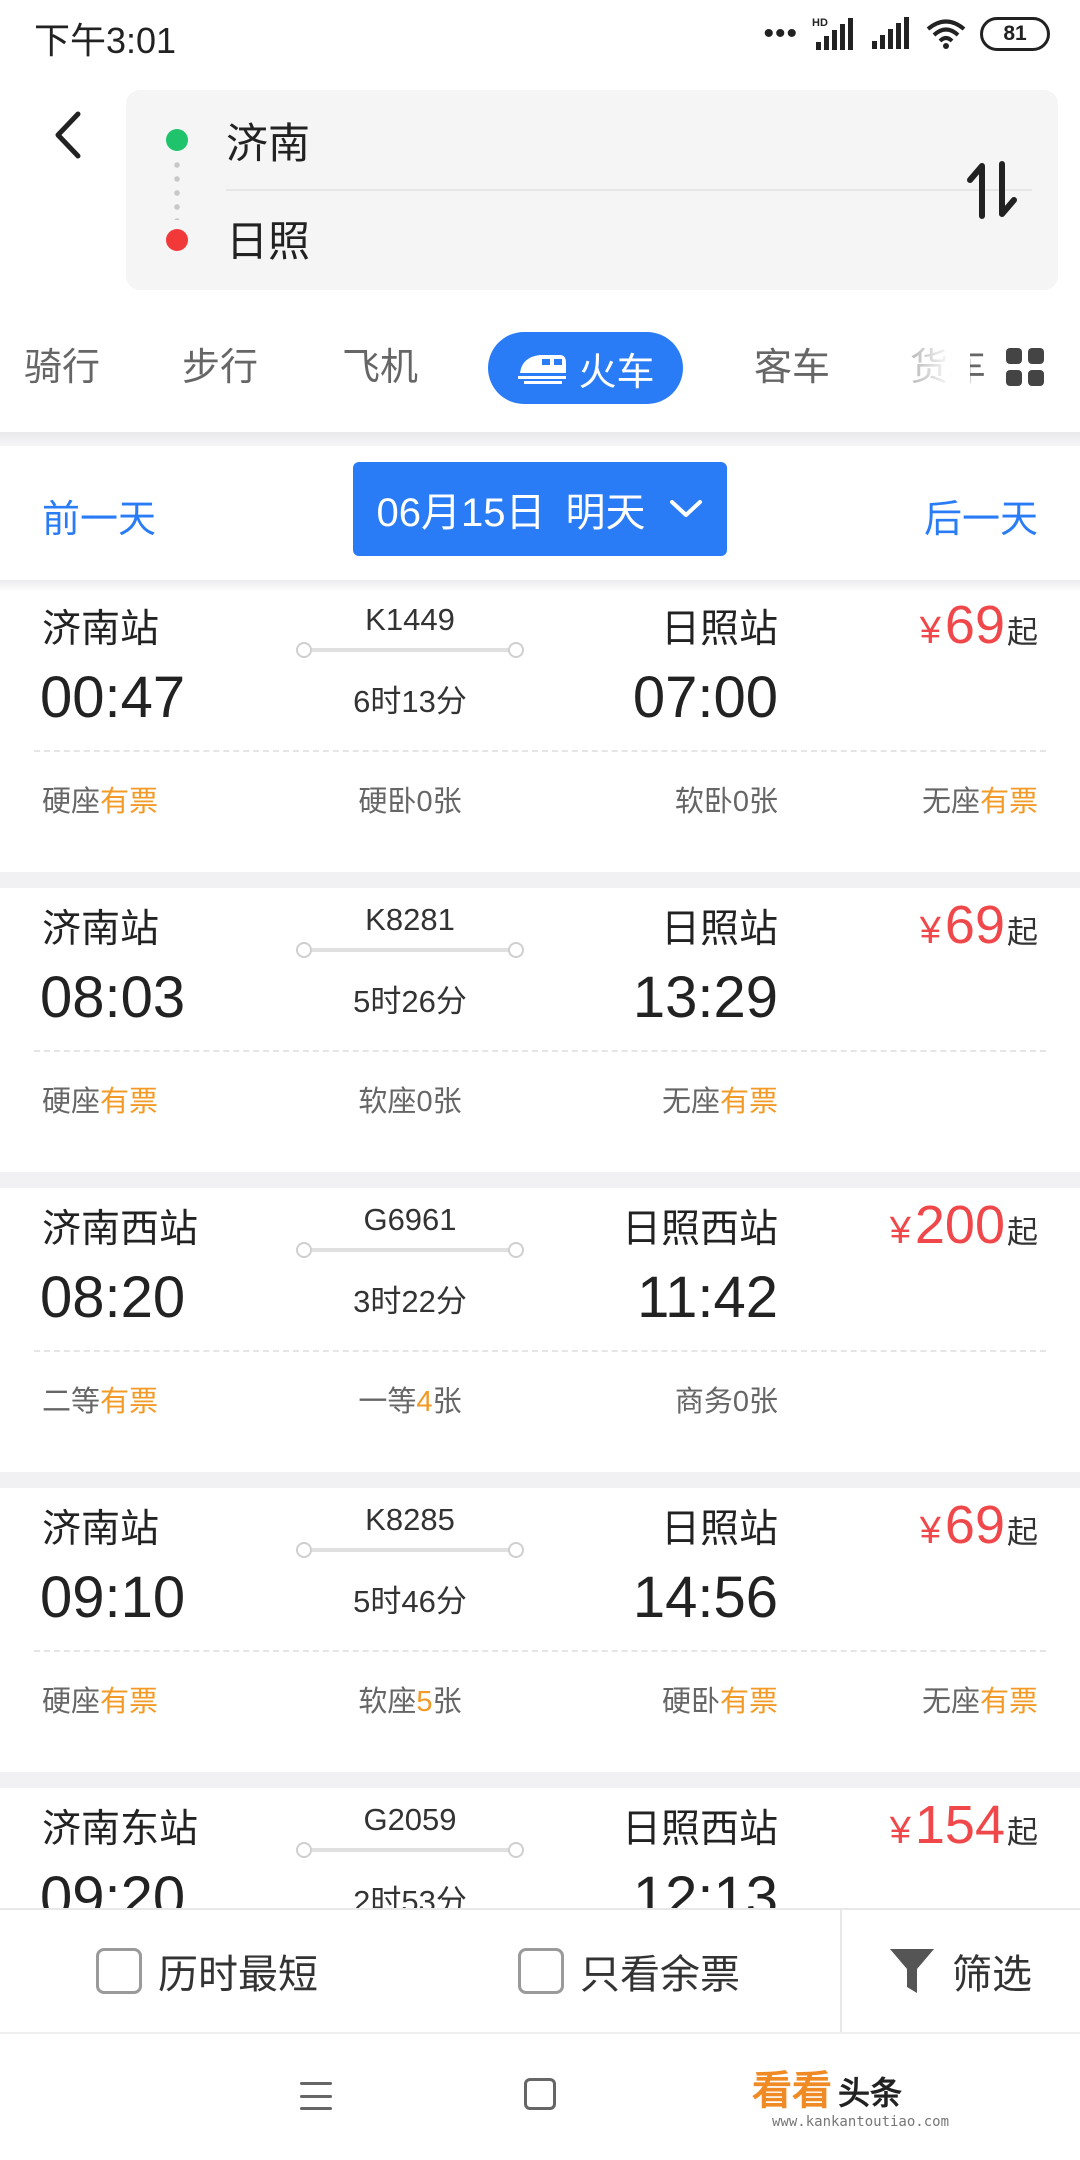  I want to click on system-nav-bar: 看看 头条 www.kankantoutiao.com, so click(540, 2096).